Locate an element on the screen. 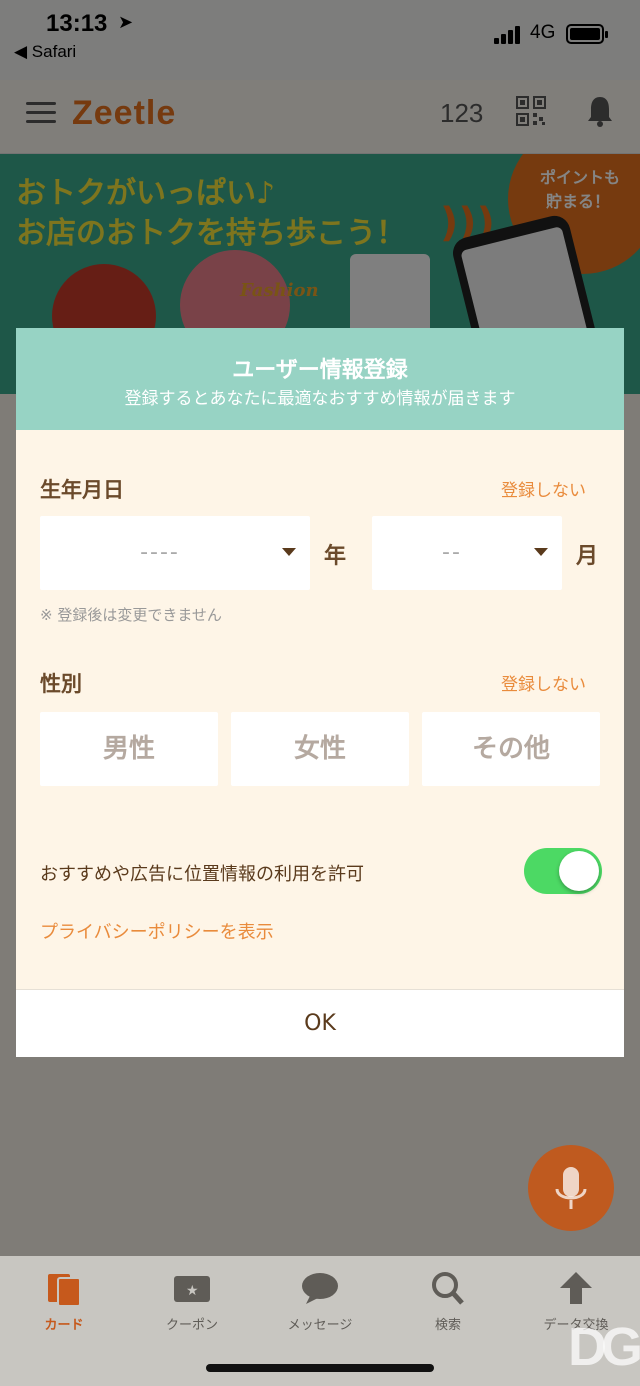 The height and width of the screenshot is (1386, 640). birthdate-note: ※ 登録後は変更できません is located at coordinates (131, 615).